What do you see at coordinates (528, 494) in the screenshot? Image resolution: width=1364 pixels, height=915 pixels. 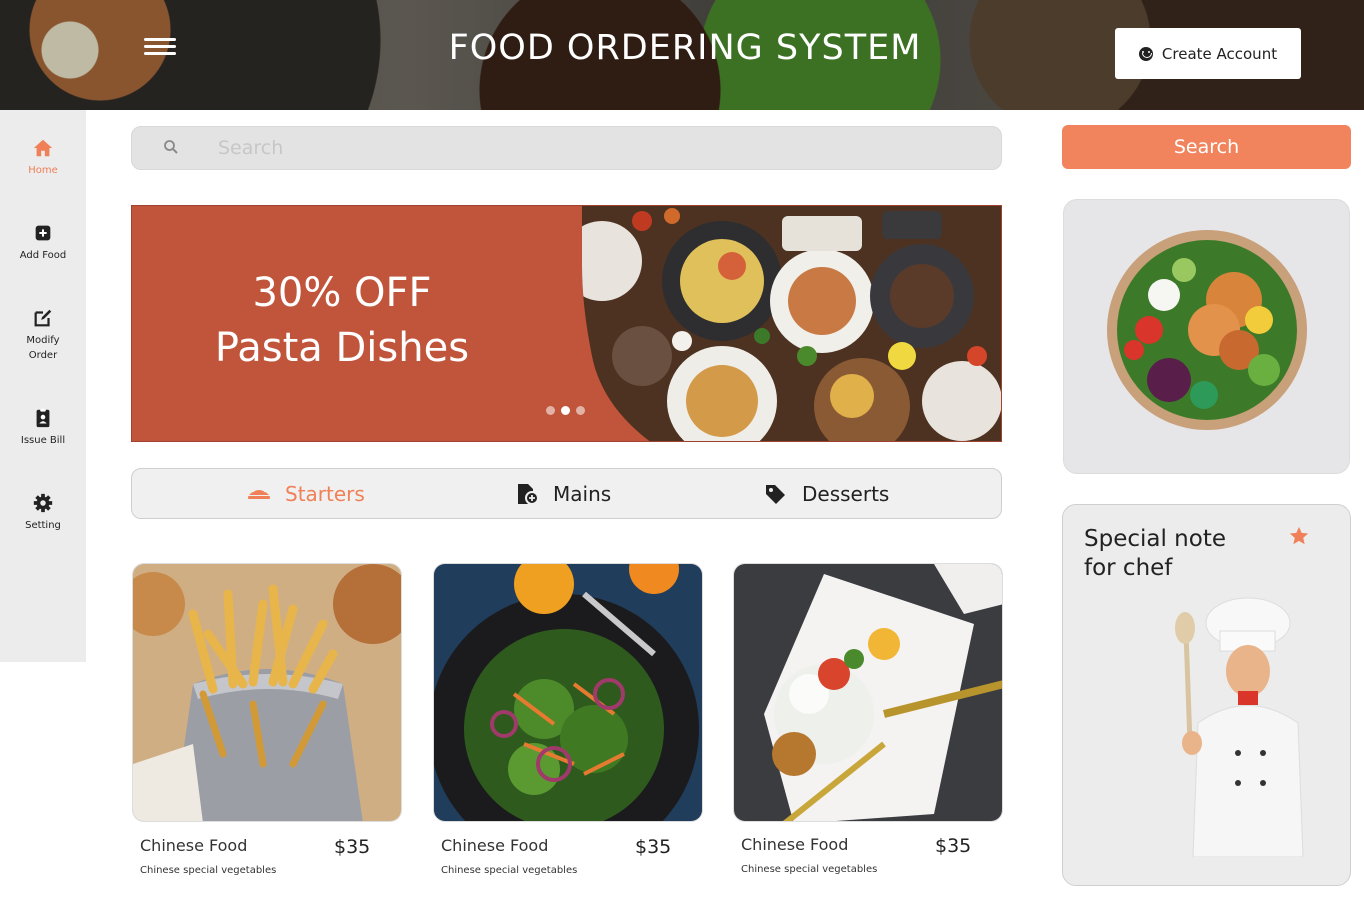 I see `file-plus-icon` at bounding box center [528, 494].